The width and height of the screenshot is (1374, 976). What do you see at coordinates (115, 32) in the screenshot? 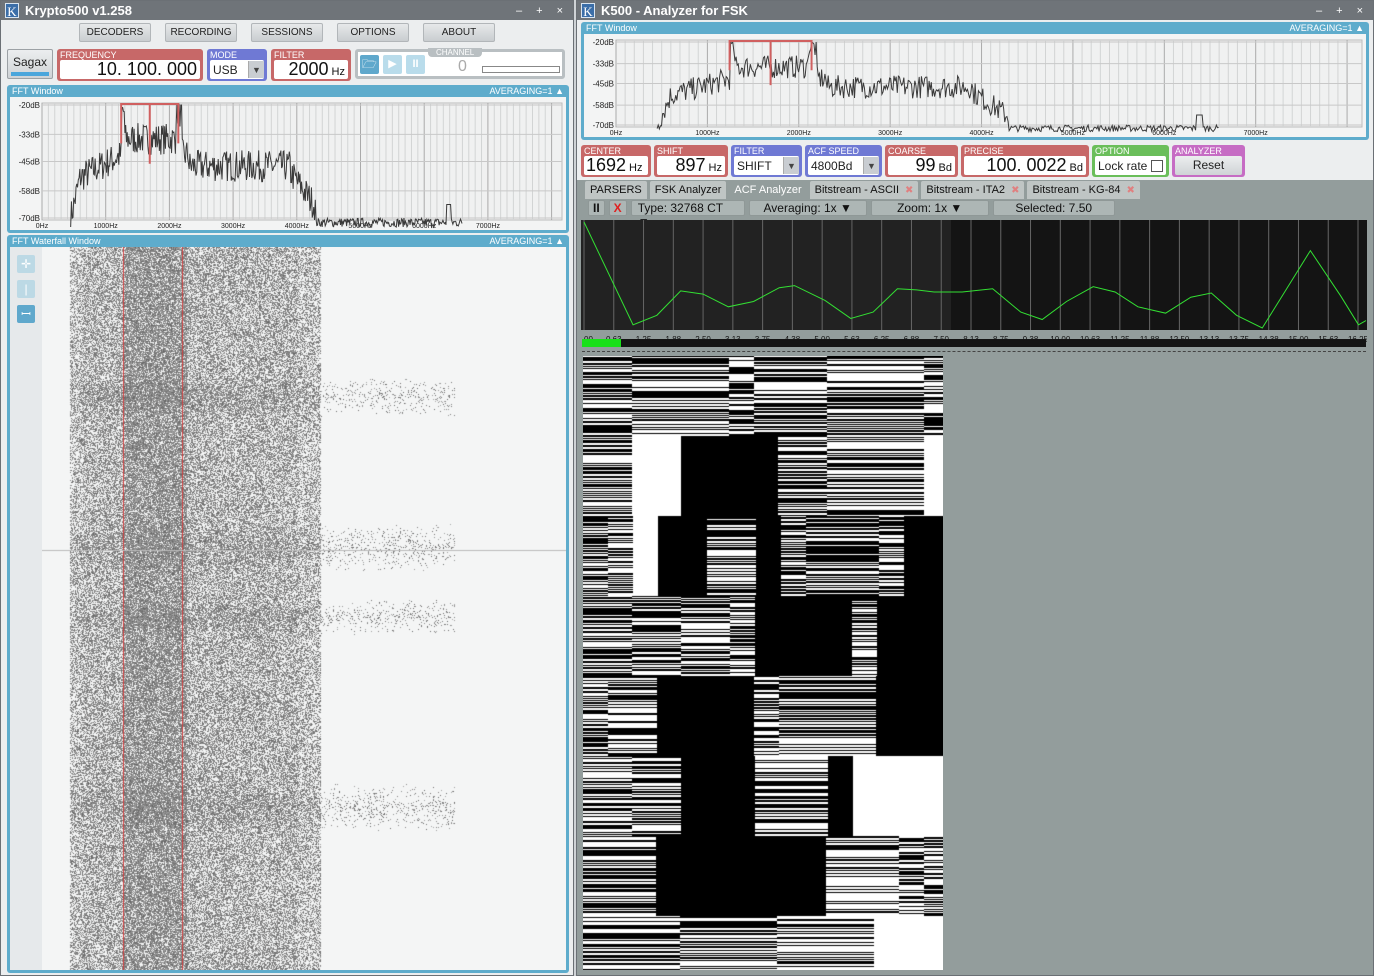
I see `menu-decoders: DECODERS` at bounding box center [115, 32].